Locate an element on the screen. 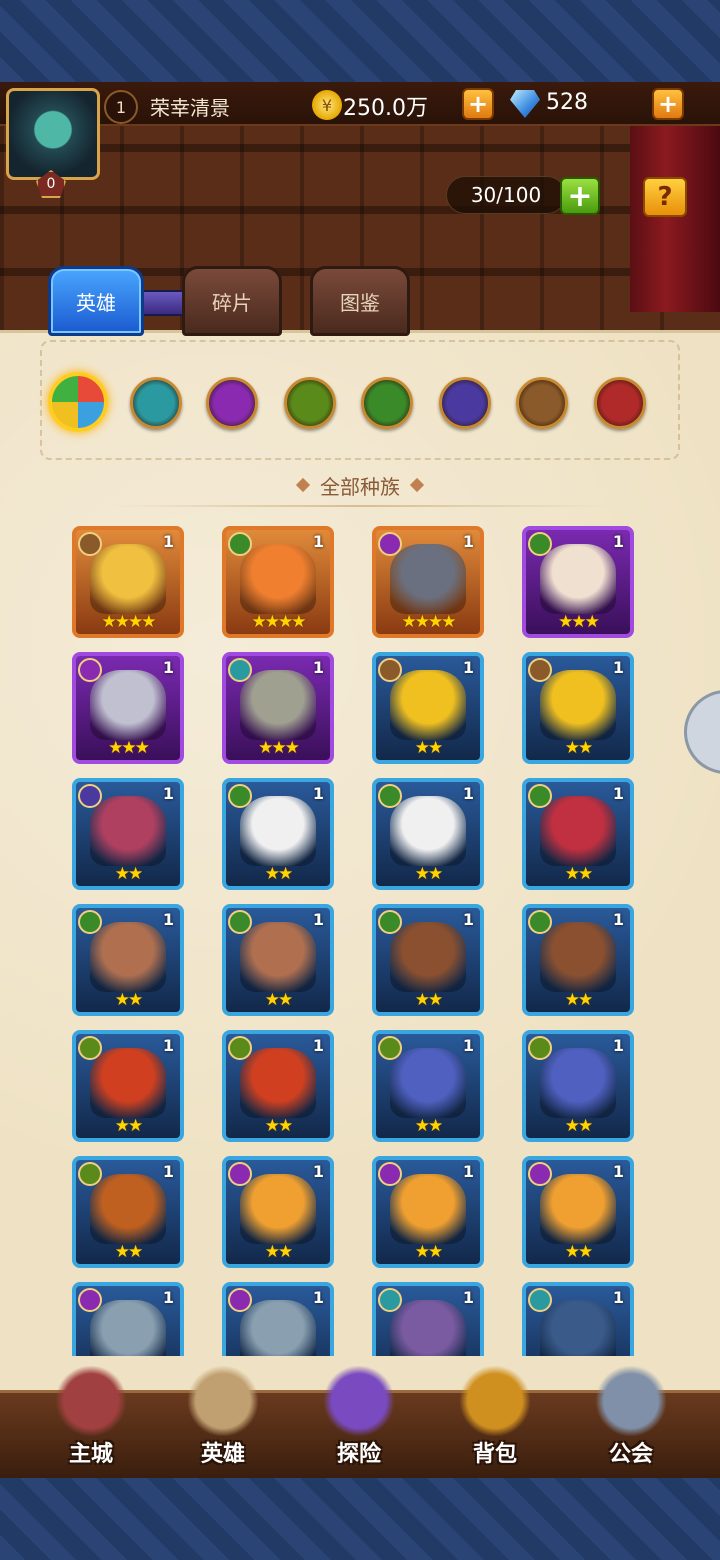 The width and height of the screenshot is (720, 1560). fire-race-icon is located at coordinates (620, 403).